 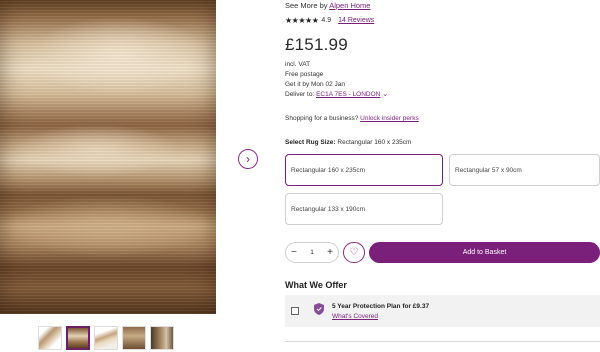 I want to click on delivery-date: Get it by Mon 02 Jan, so click(x=315, y=84).